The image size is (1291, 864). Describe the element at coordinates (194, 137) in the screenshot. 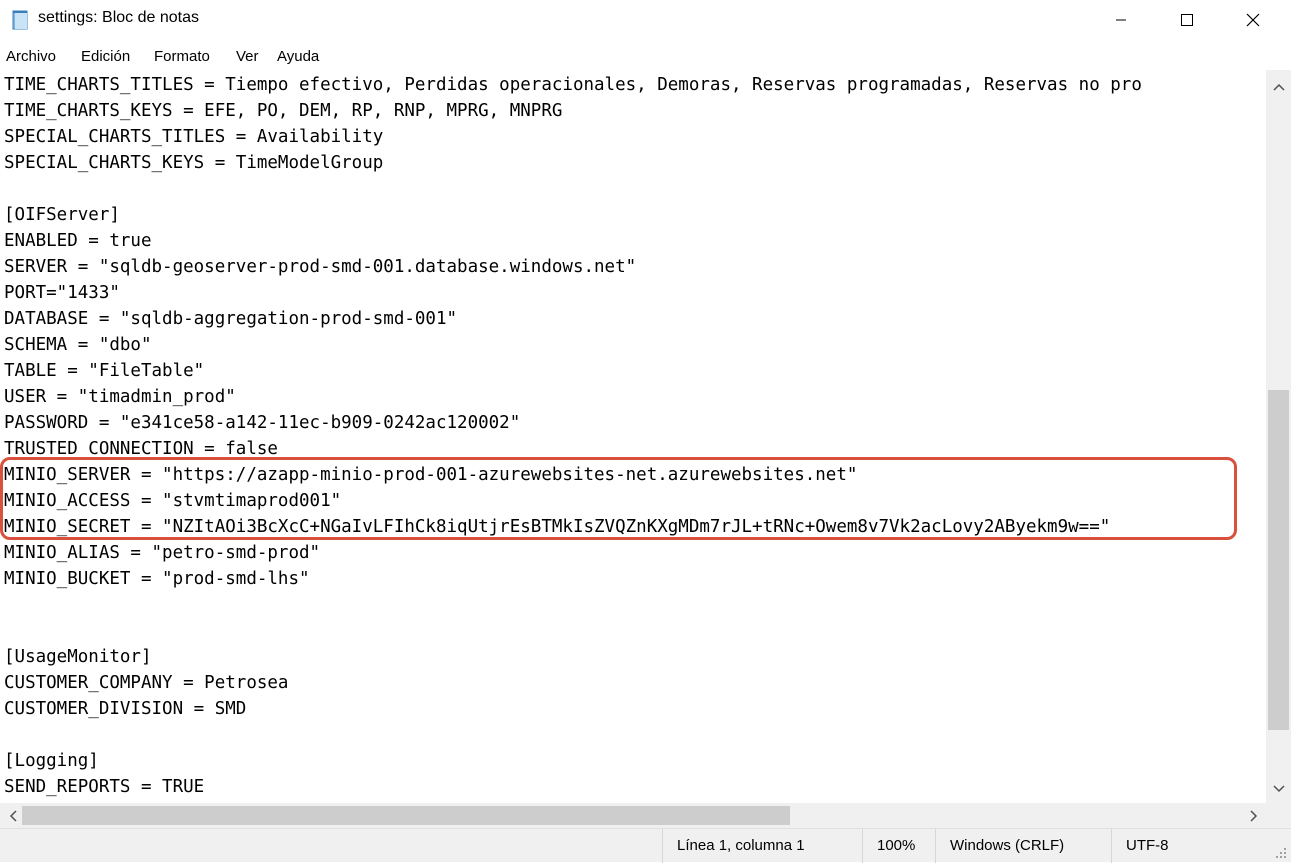

I see `editor-line: SPECIAL_CHARTS_TITLES = Availability` at that location.